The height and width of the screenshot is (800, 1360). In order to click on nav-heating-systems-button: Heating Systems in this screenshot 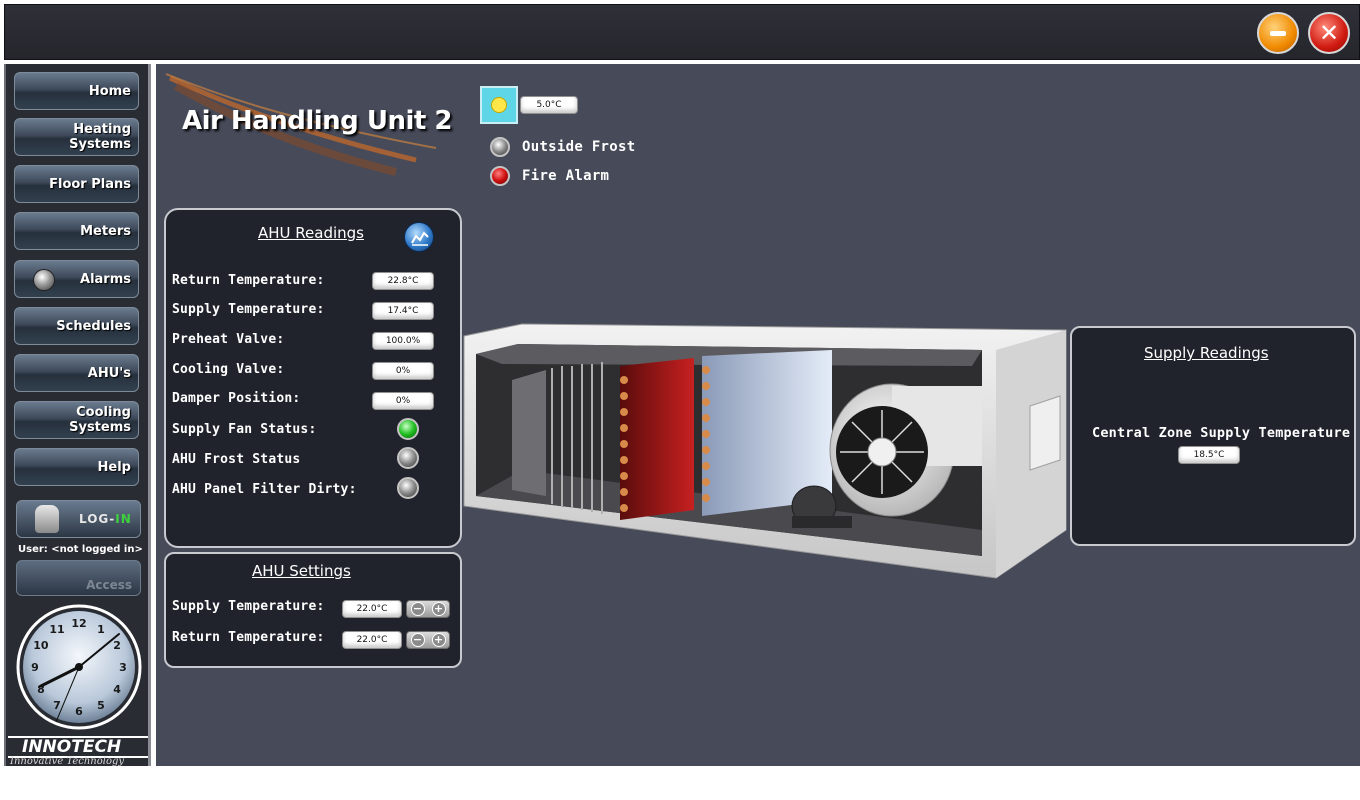, I will do `click(76, 137)`.